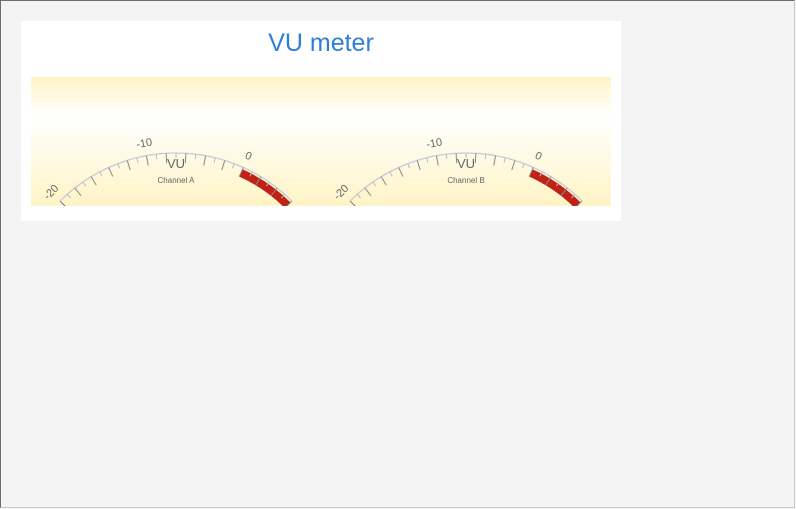 The width and height of the screenshot is (796, 509). I want to click on chart-title: VU meter, so click(321, 43).